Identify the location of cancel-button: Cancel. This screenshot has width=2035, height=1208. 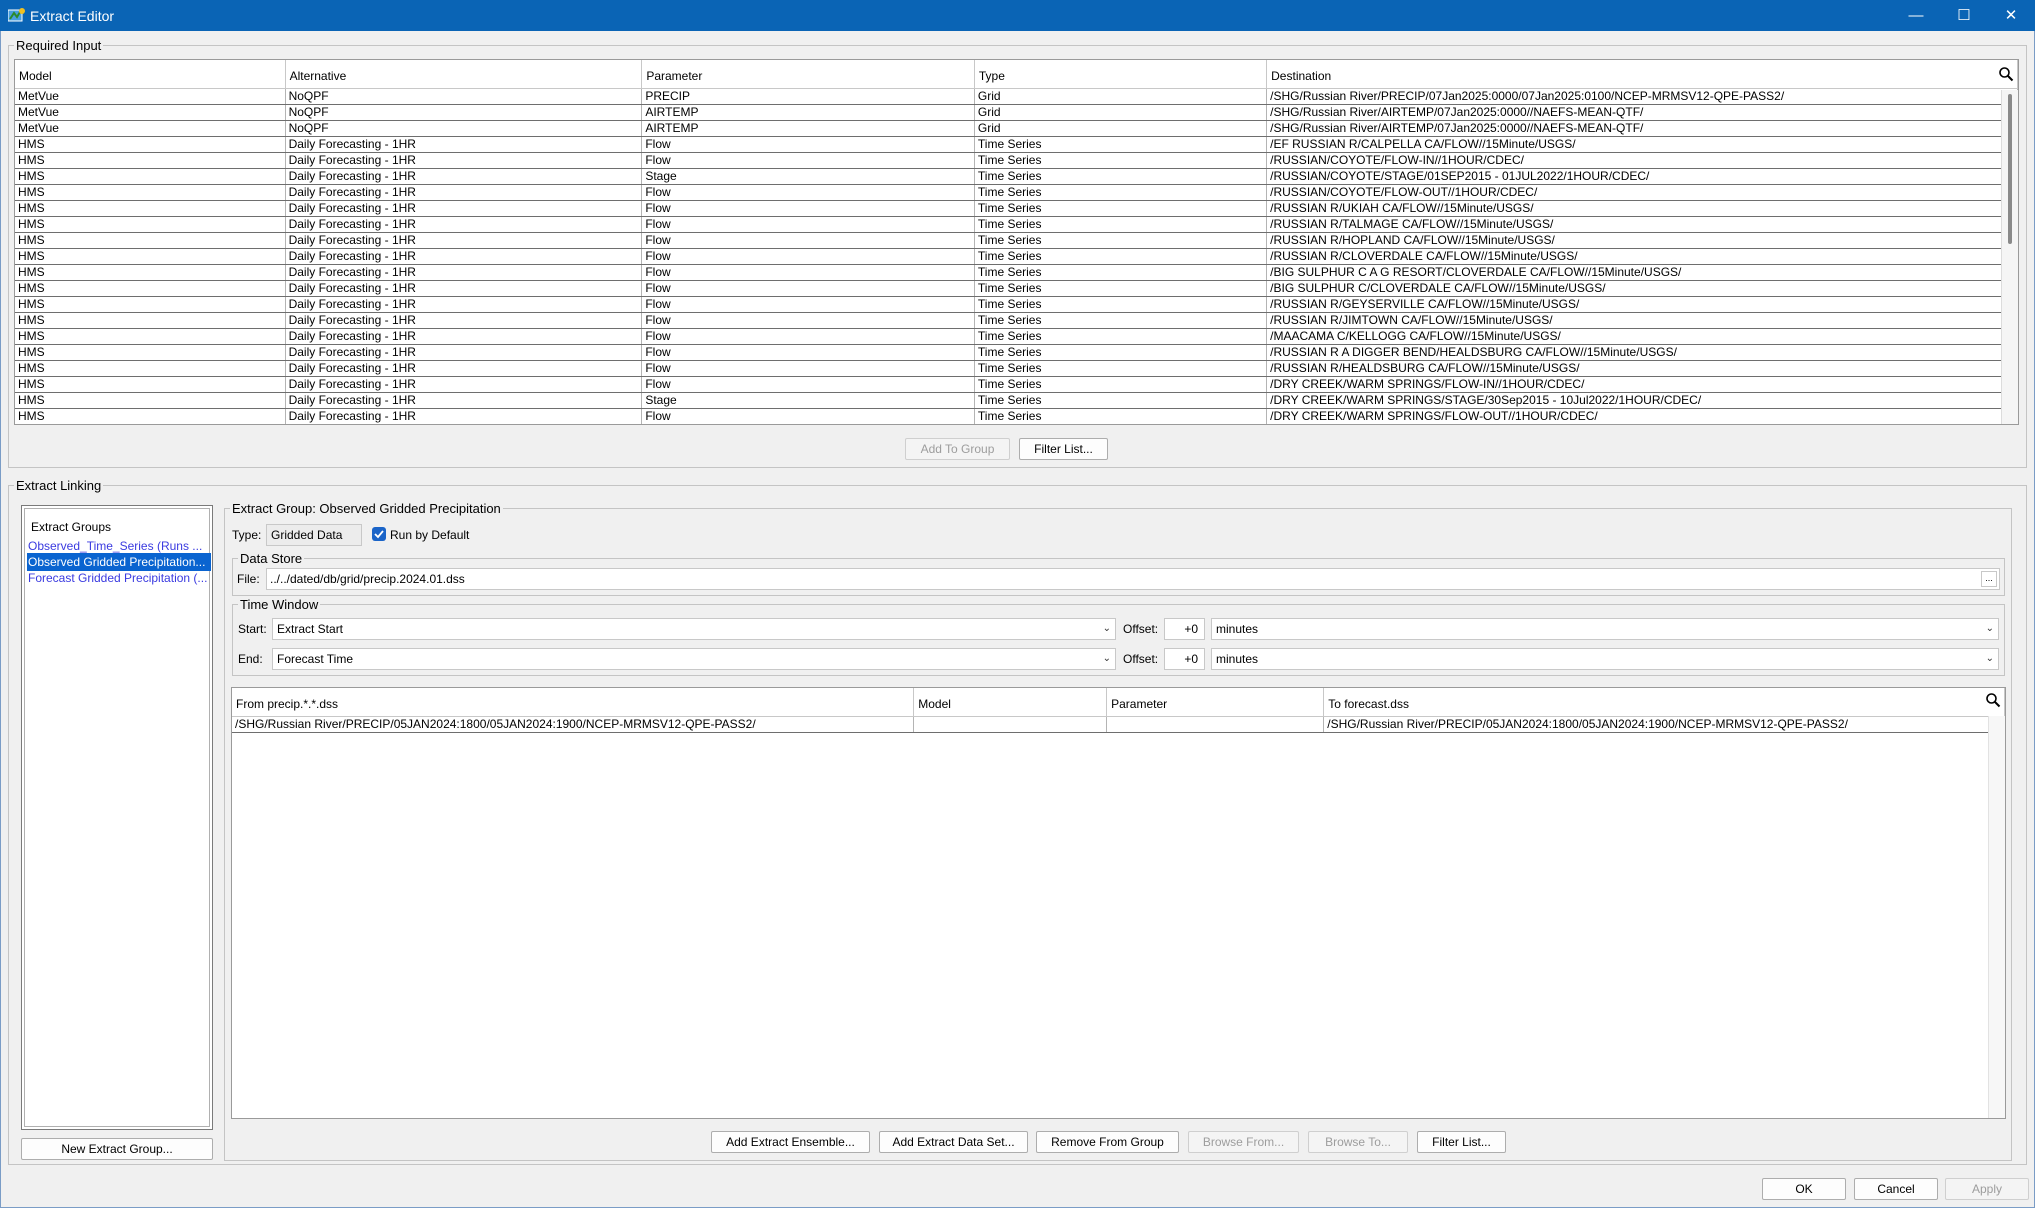
(1896, 1189).